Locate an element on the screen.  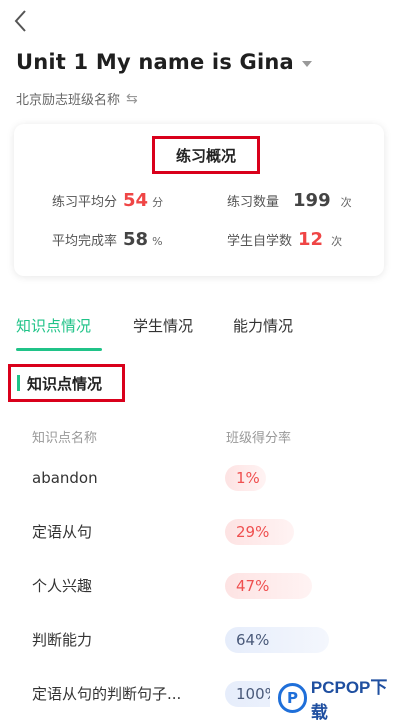
stat-value: 12 is located at coordinates (311, 239).